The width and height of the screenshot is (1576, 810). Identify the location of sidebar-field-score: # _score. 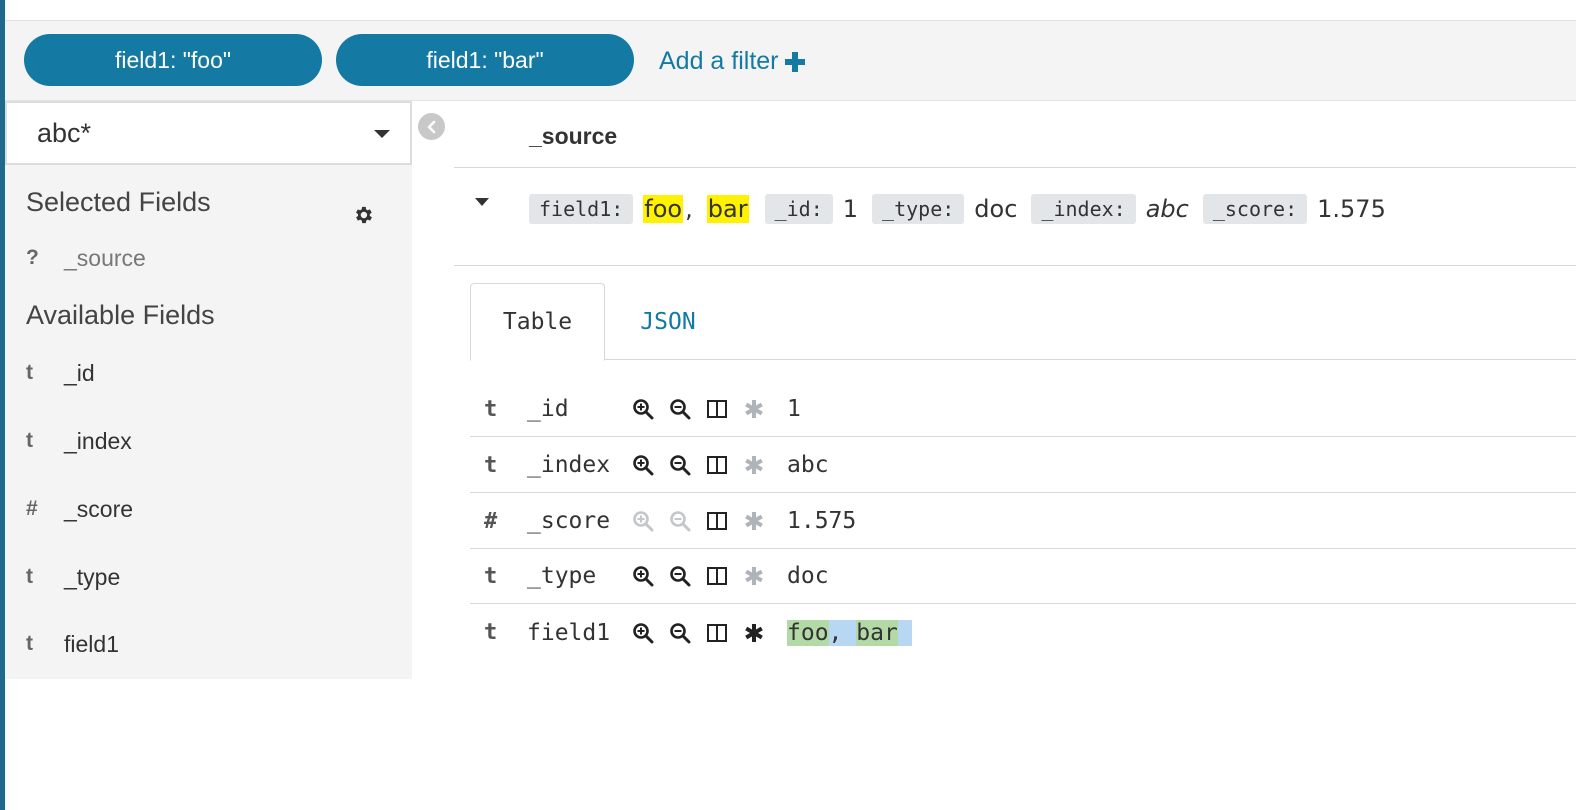
(79, 509).